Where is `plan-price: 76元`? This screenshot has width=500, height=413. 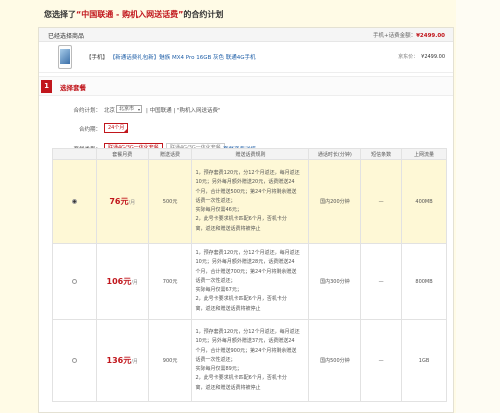
plan-price: 76元 is located at coordinates (119, 201).